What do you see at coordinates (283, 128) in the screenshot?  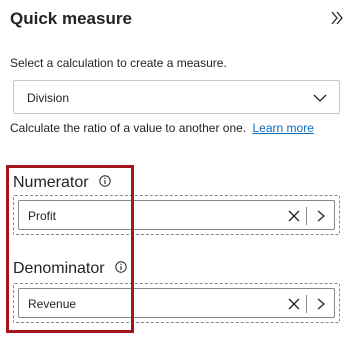 I see `learn-more-link: Learn more` at bounding box center [283, 128].